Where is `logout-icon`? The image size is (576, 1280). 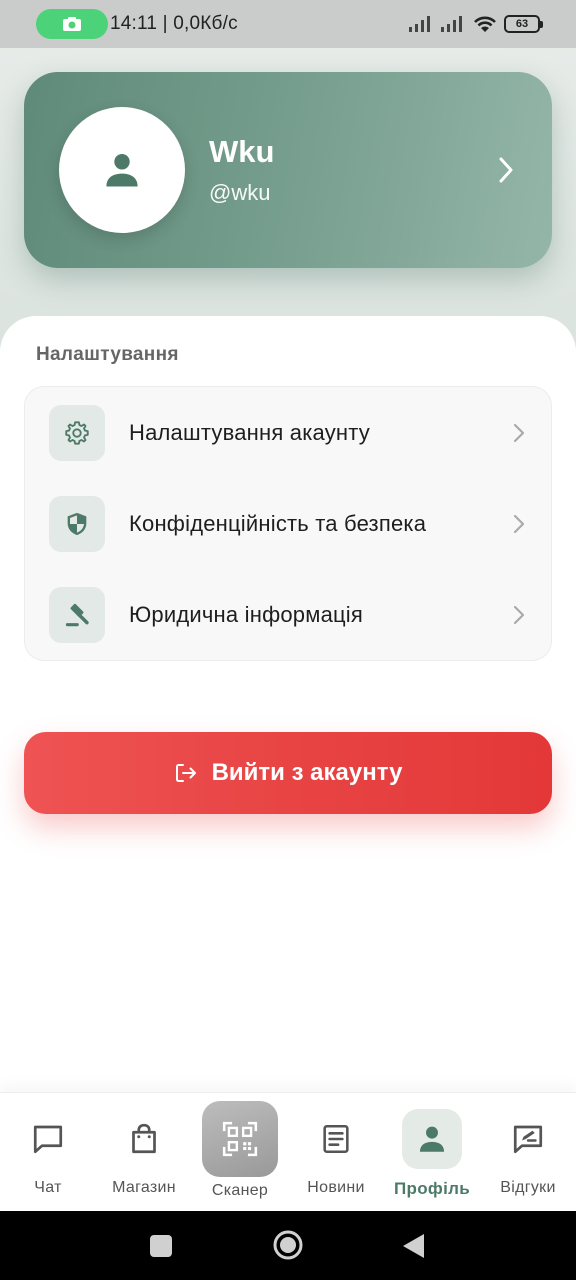 logout-icon is located at coordinates (185, 773).